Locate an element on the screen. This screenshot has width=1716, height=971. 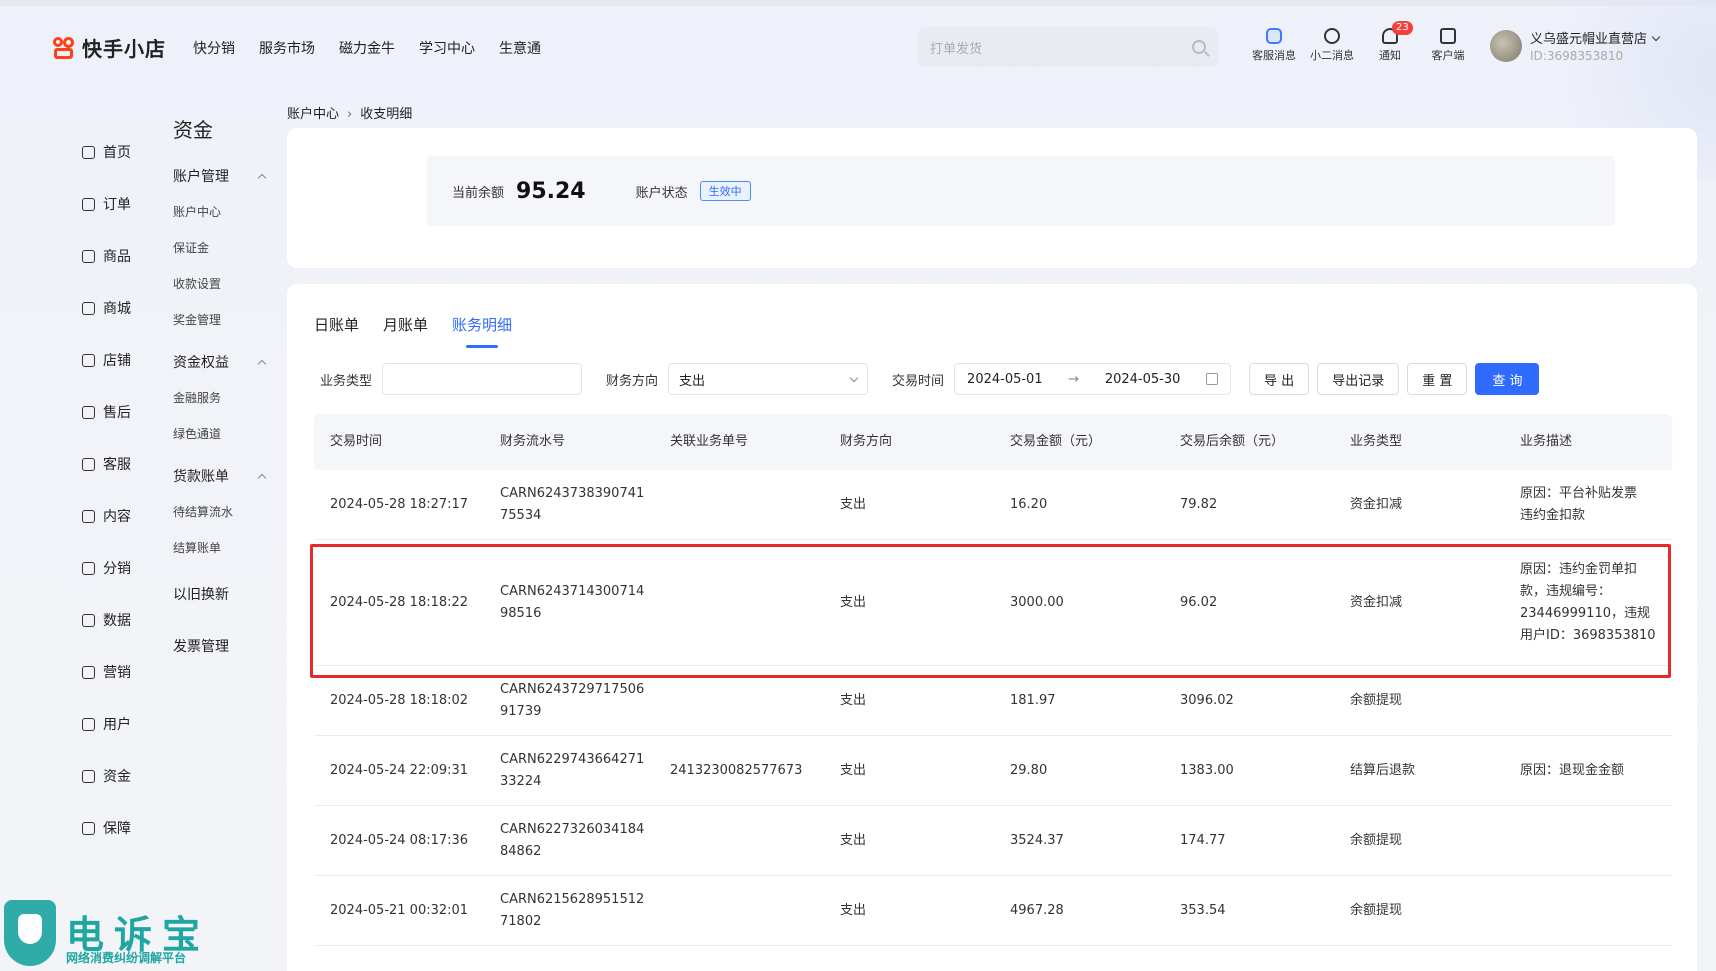
product-icon is located at coordinates (88, 256).